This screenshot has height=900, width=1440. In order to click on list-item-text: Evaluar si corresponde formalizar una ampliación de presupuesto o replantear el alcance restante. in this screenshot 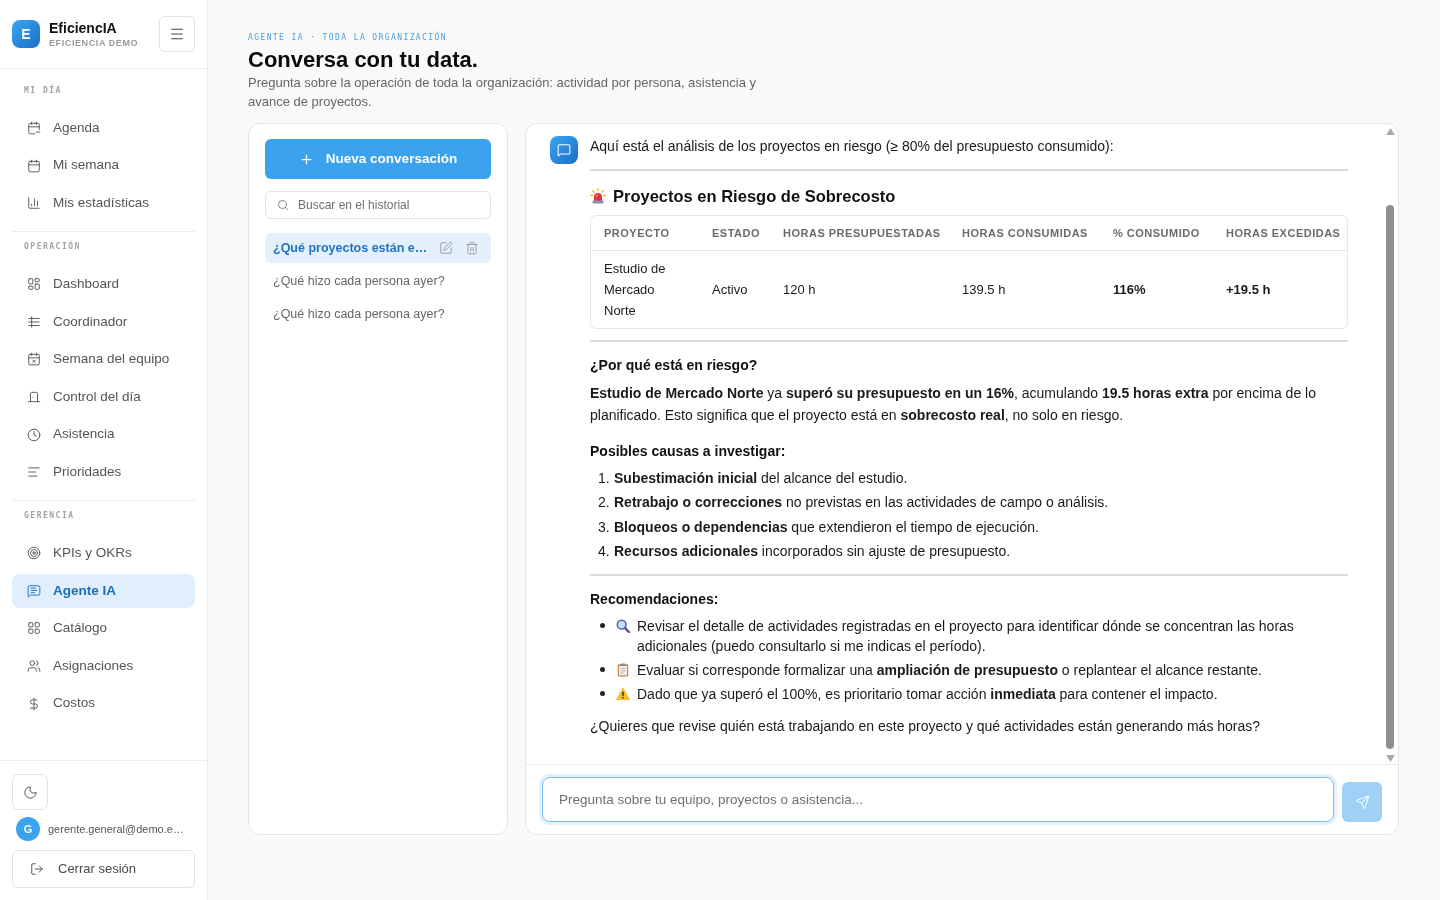, I will do `click(950, 670)`.